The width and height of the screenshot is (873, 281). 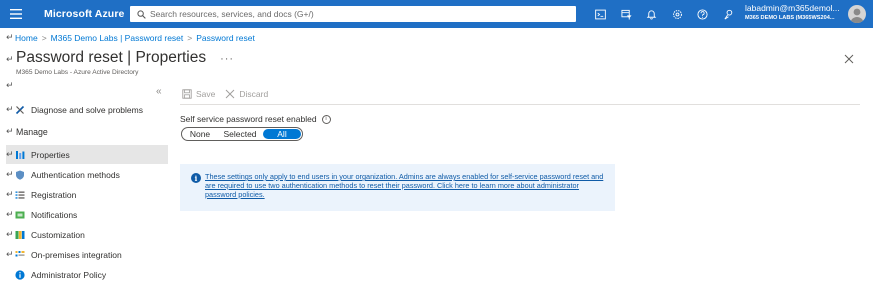 I want to click on sidebar-item-customization: ↵ Customization, so click(x=87, y=234).